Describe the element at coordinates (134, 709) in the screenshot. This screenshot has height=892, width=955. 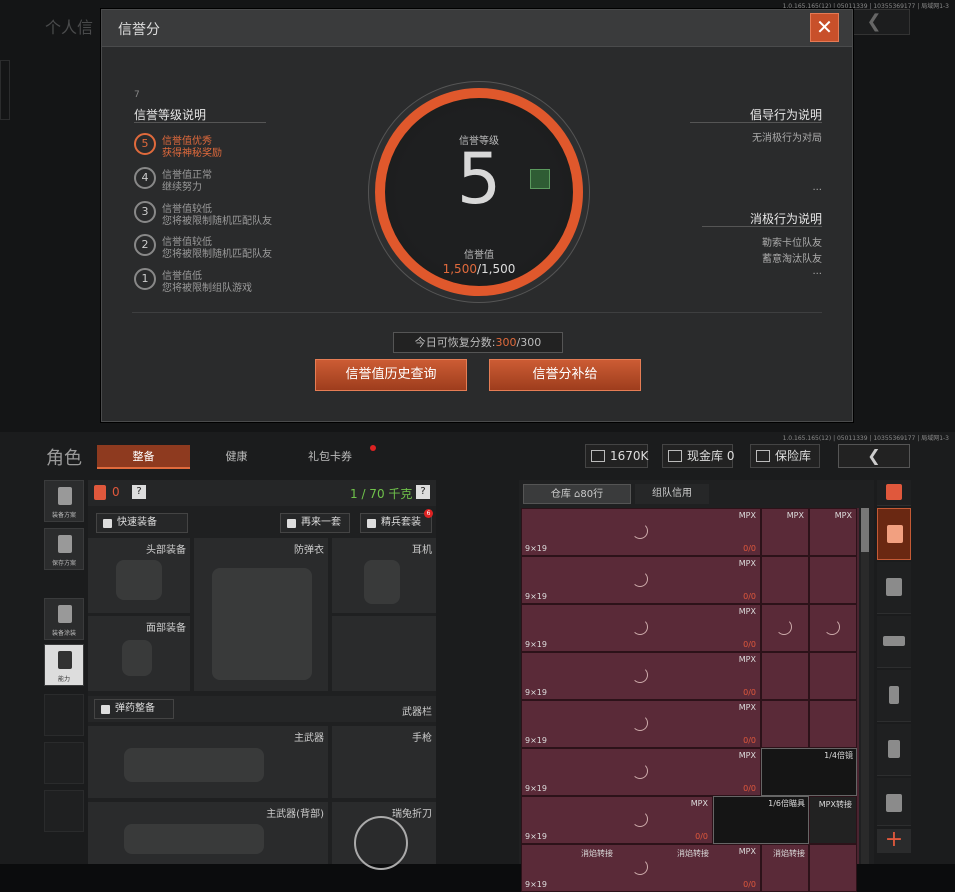
I see `ammo-prep-button: 弹药整备` at that location.